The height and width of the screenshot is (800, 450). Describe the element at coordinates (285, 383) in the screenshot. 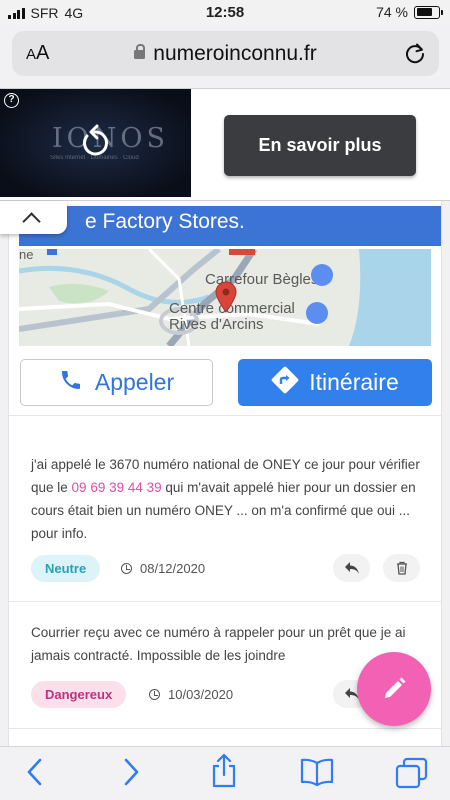

I see `directions-icon` at that location.